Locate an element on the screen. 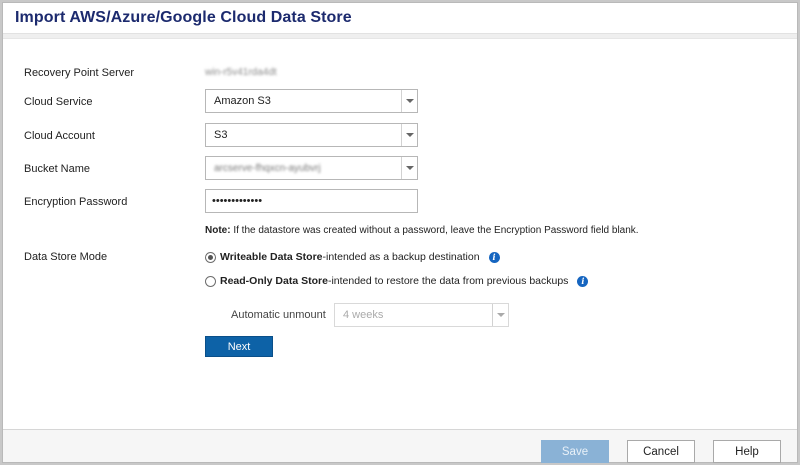 Image resolution: width=800 pixels, height=465 pixels. encryption-password-label: Encryption Password is located at coordinates (76, 202).